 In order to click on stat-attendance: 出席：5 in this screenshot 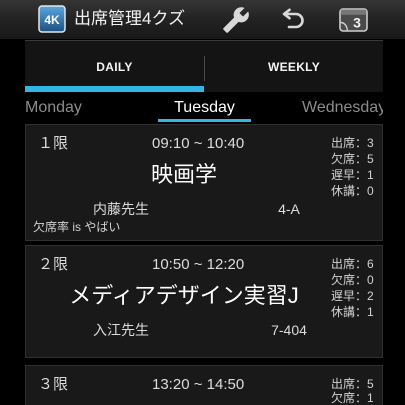, I will do `click(352, 384)`.